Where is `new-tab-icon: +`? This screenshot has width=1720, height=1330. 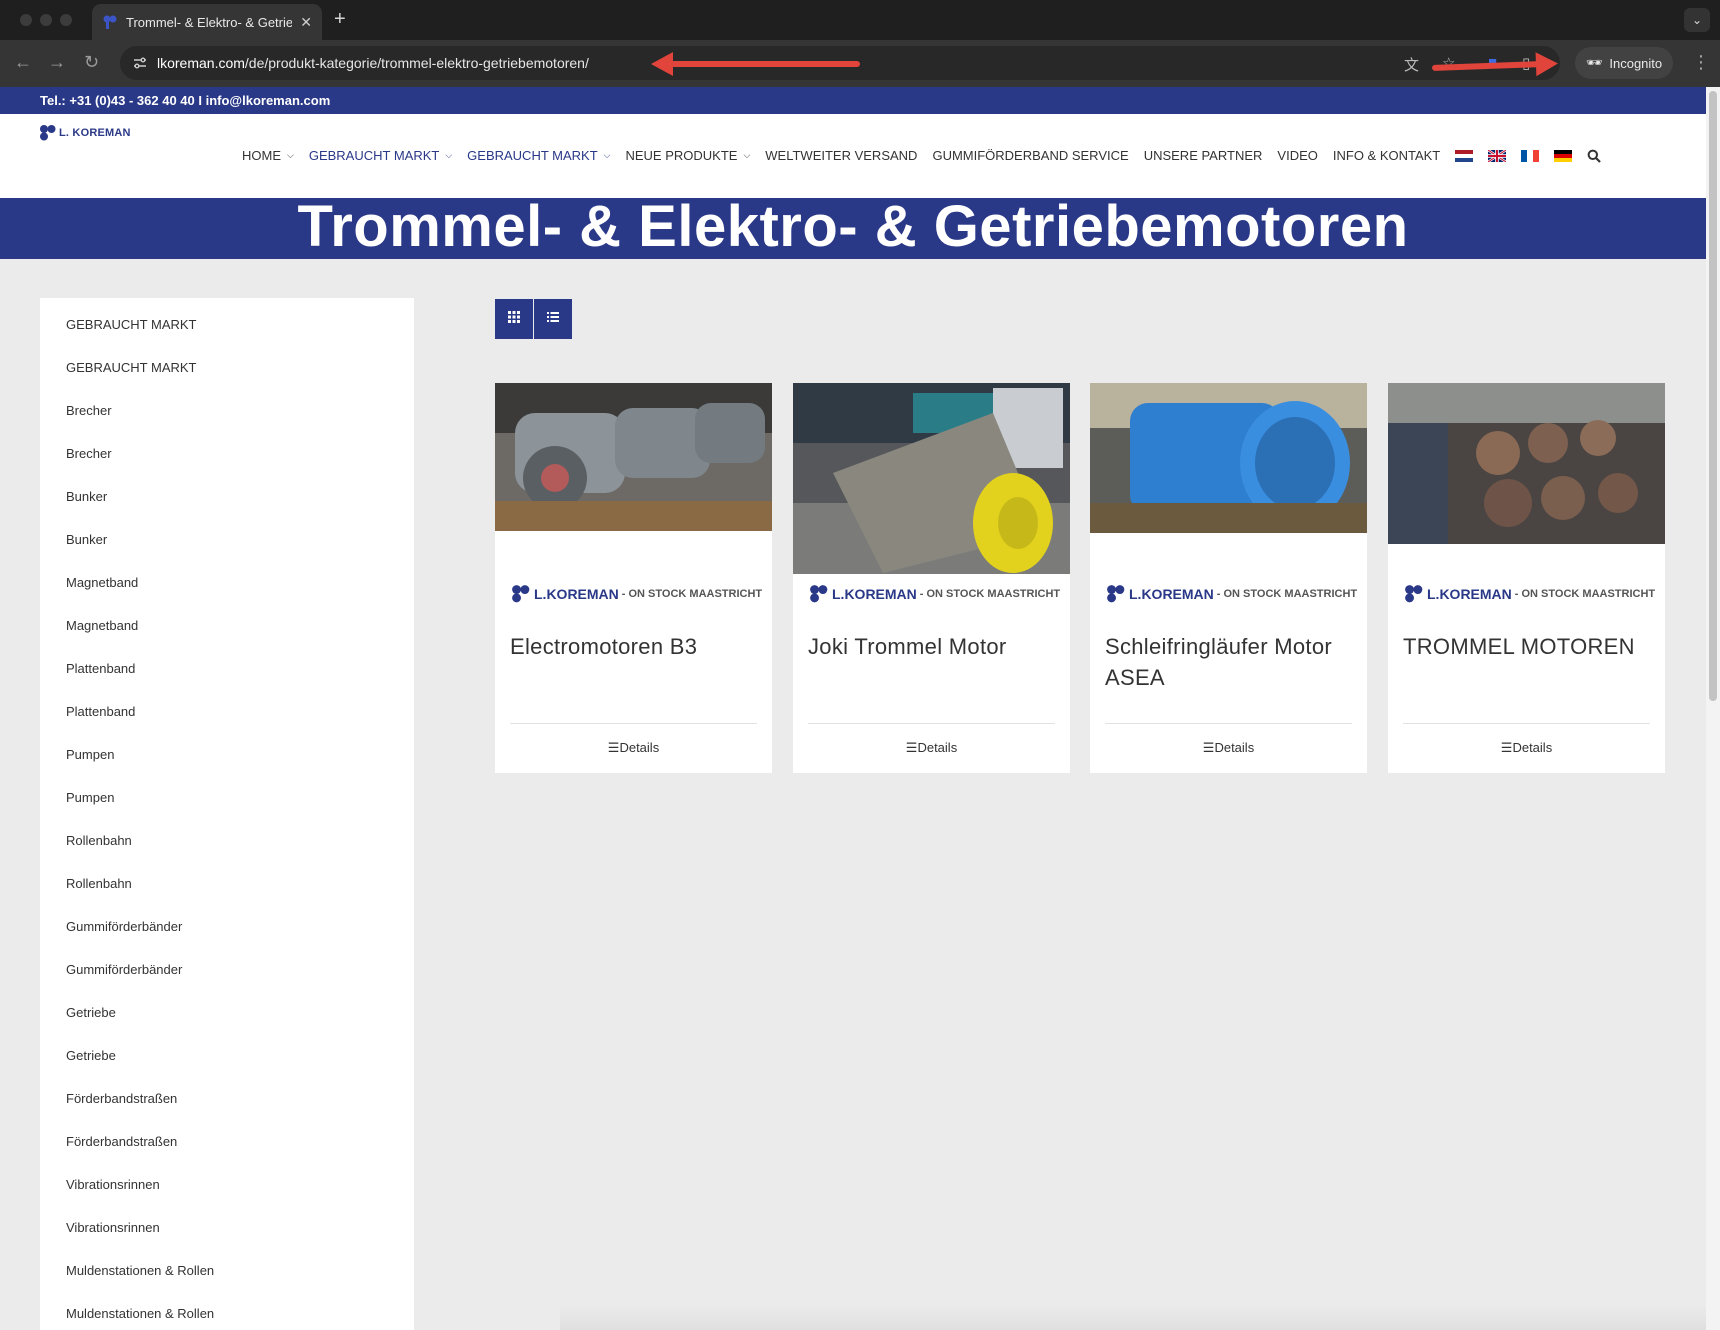
new-tab-icon: + is located at coordinates (340, 19).